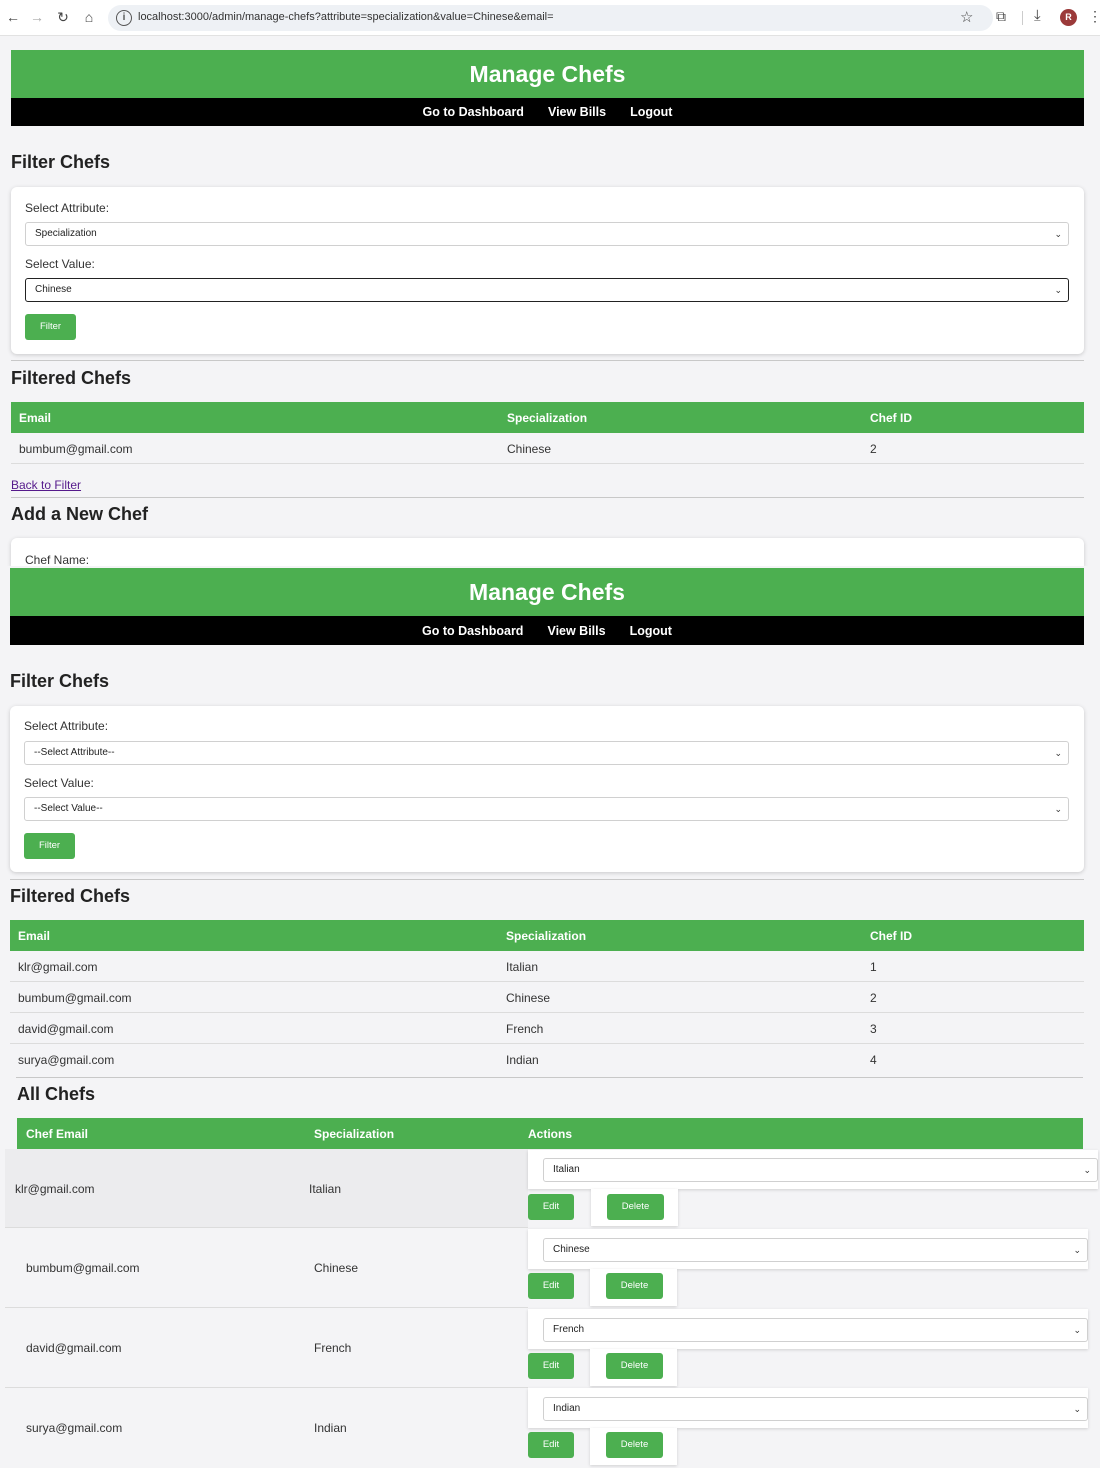  What do you see at coordinates (820, 1170) in the screenshot?
I see `specialization-select: Italian ⌄` at bounding box center [820, 1170].